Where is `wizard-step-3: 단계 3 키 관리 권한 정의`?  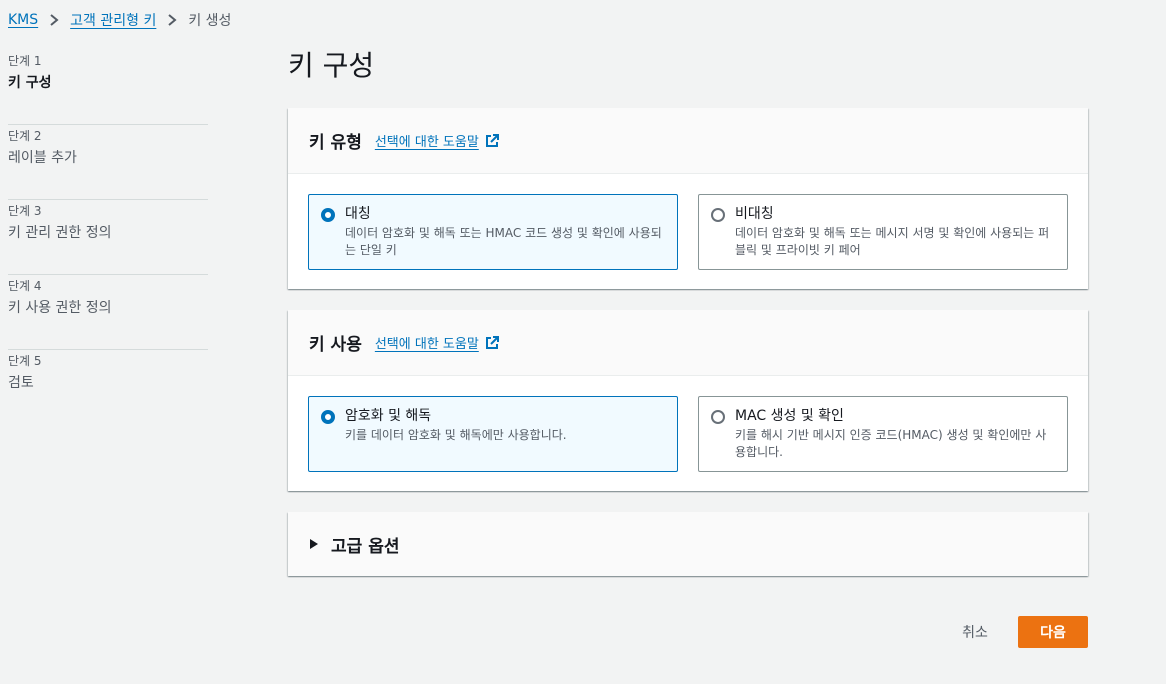 wizard-step-3: 단계 3 키 관리 권한 정의 is located at coordinates (108, 237).